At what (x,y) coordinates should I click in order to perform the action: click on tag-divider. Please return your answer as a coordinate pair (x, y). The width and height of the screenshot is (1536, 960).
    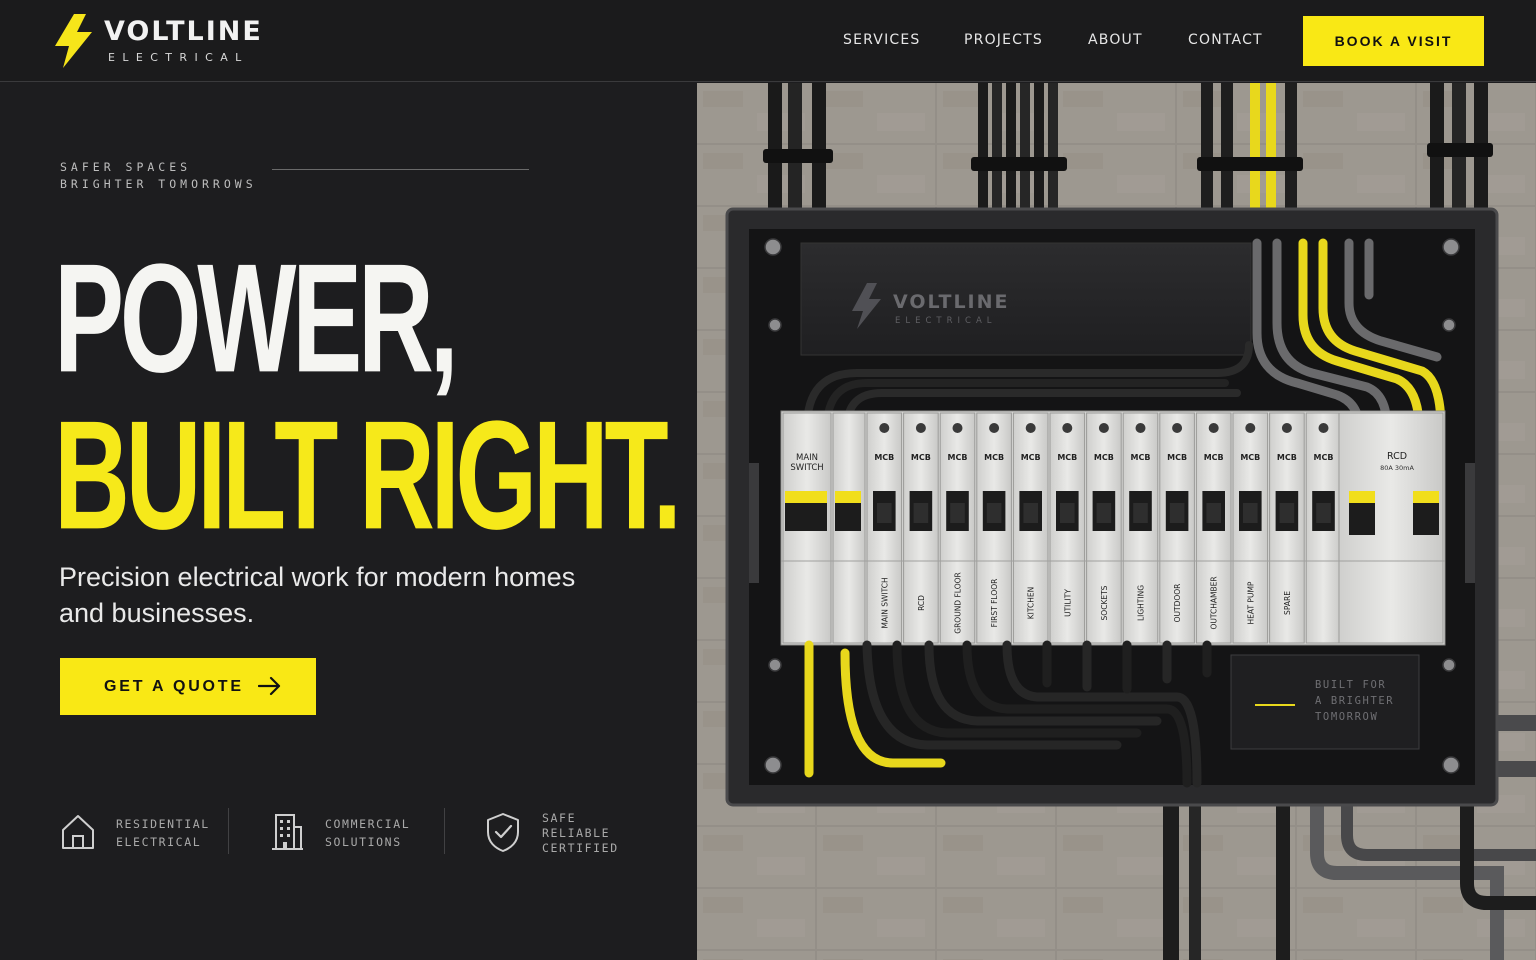
    Looking at the image, I should click on (400, 169).